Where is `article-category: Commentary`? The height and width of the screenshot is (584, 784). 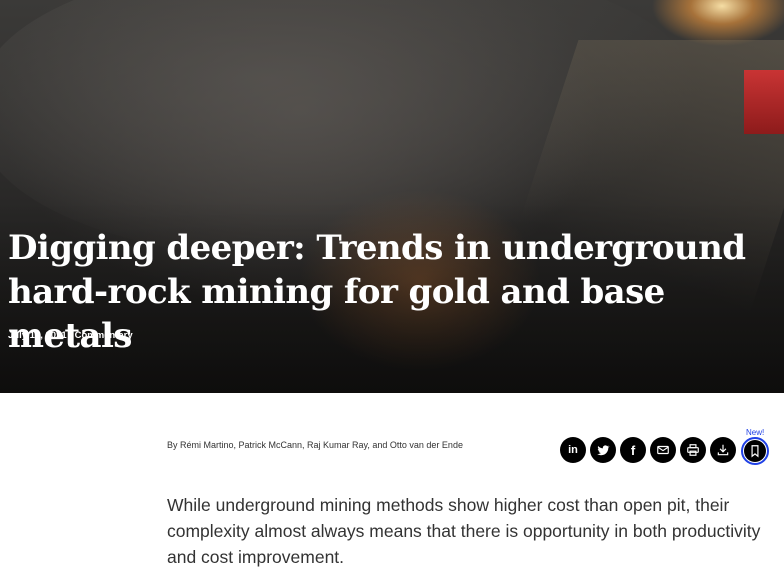
article-category: Commentary is located at coordinates (104, 335).